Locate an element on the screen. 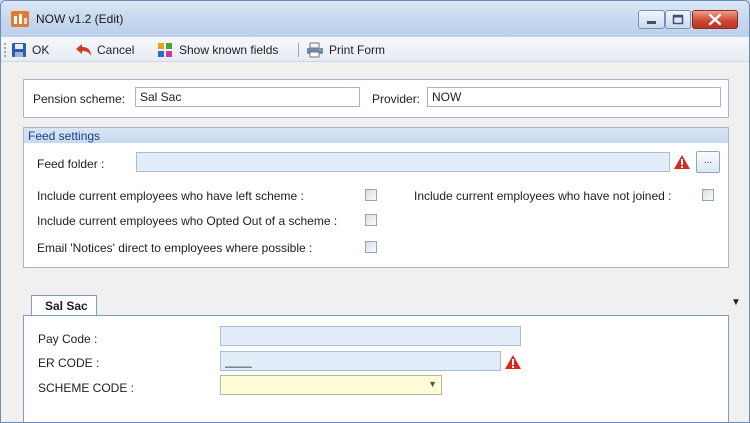  ok-button: OK is located at coordinates (30, 50).